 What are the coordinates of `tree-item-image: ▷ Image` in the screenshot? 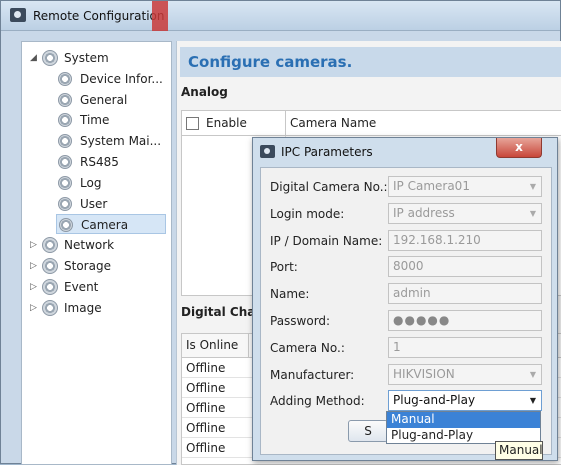 It's located at (97, 308).